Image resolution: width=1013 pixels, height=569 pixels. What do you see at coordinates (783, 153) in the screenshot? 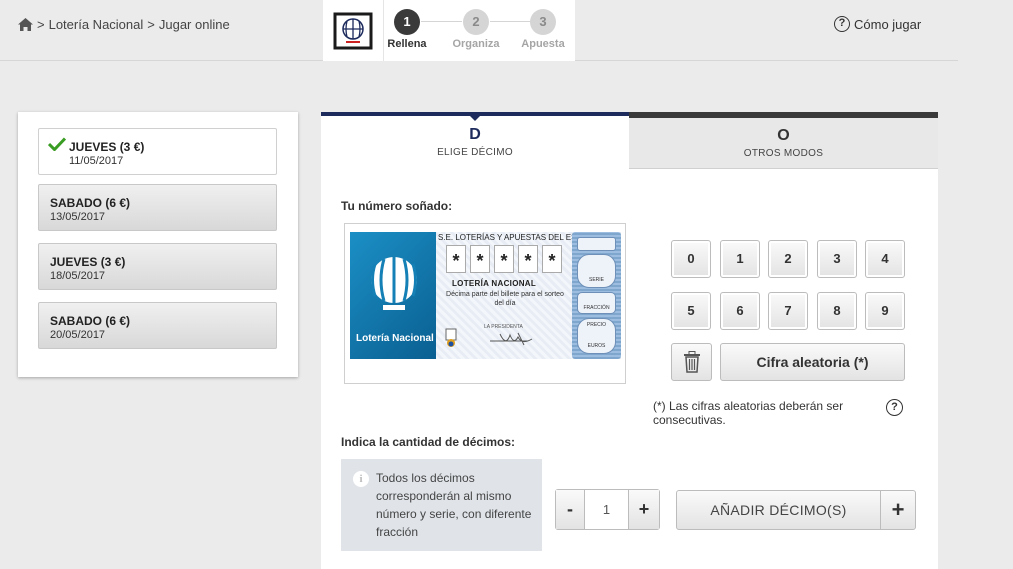
I see `tab-label: OTROS MODOS` at bounding box center [783, 153].